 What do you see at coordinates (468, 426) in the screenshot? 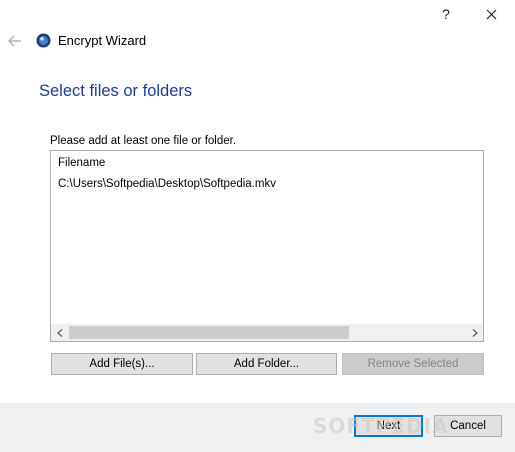
I see `cancel-button: Cancel` at bounding box center [468, 426].